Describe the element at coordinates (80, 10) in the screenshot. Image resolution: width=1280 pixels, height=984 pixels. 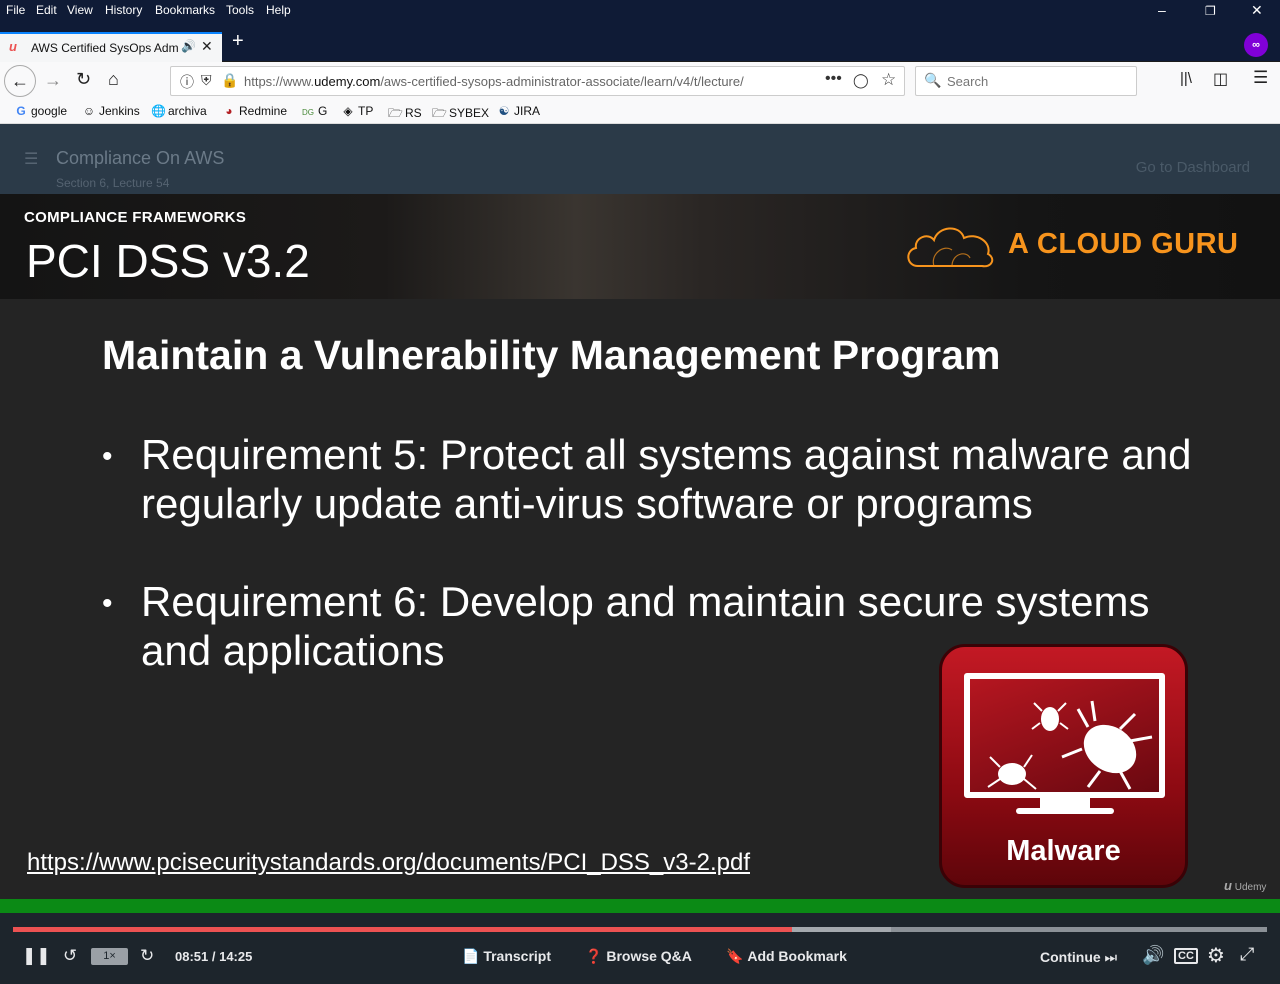
I see `menu-view: View` at that location.